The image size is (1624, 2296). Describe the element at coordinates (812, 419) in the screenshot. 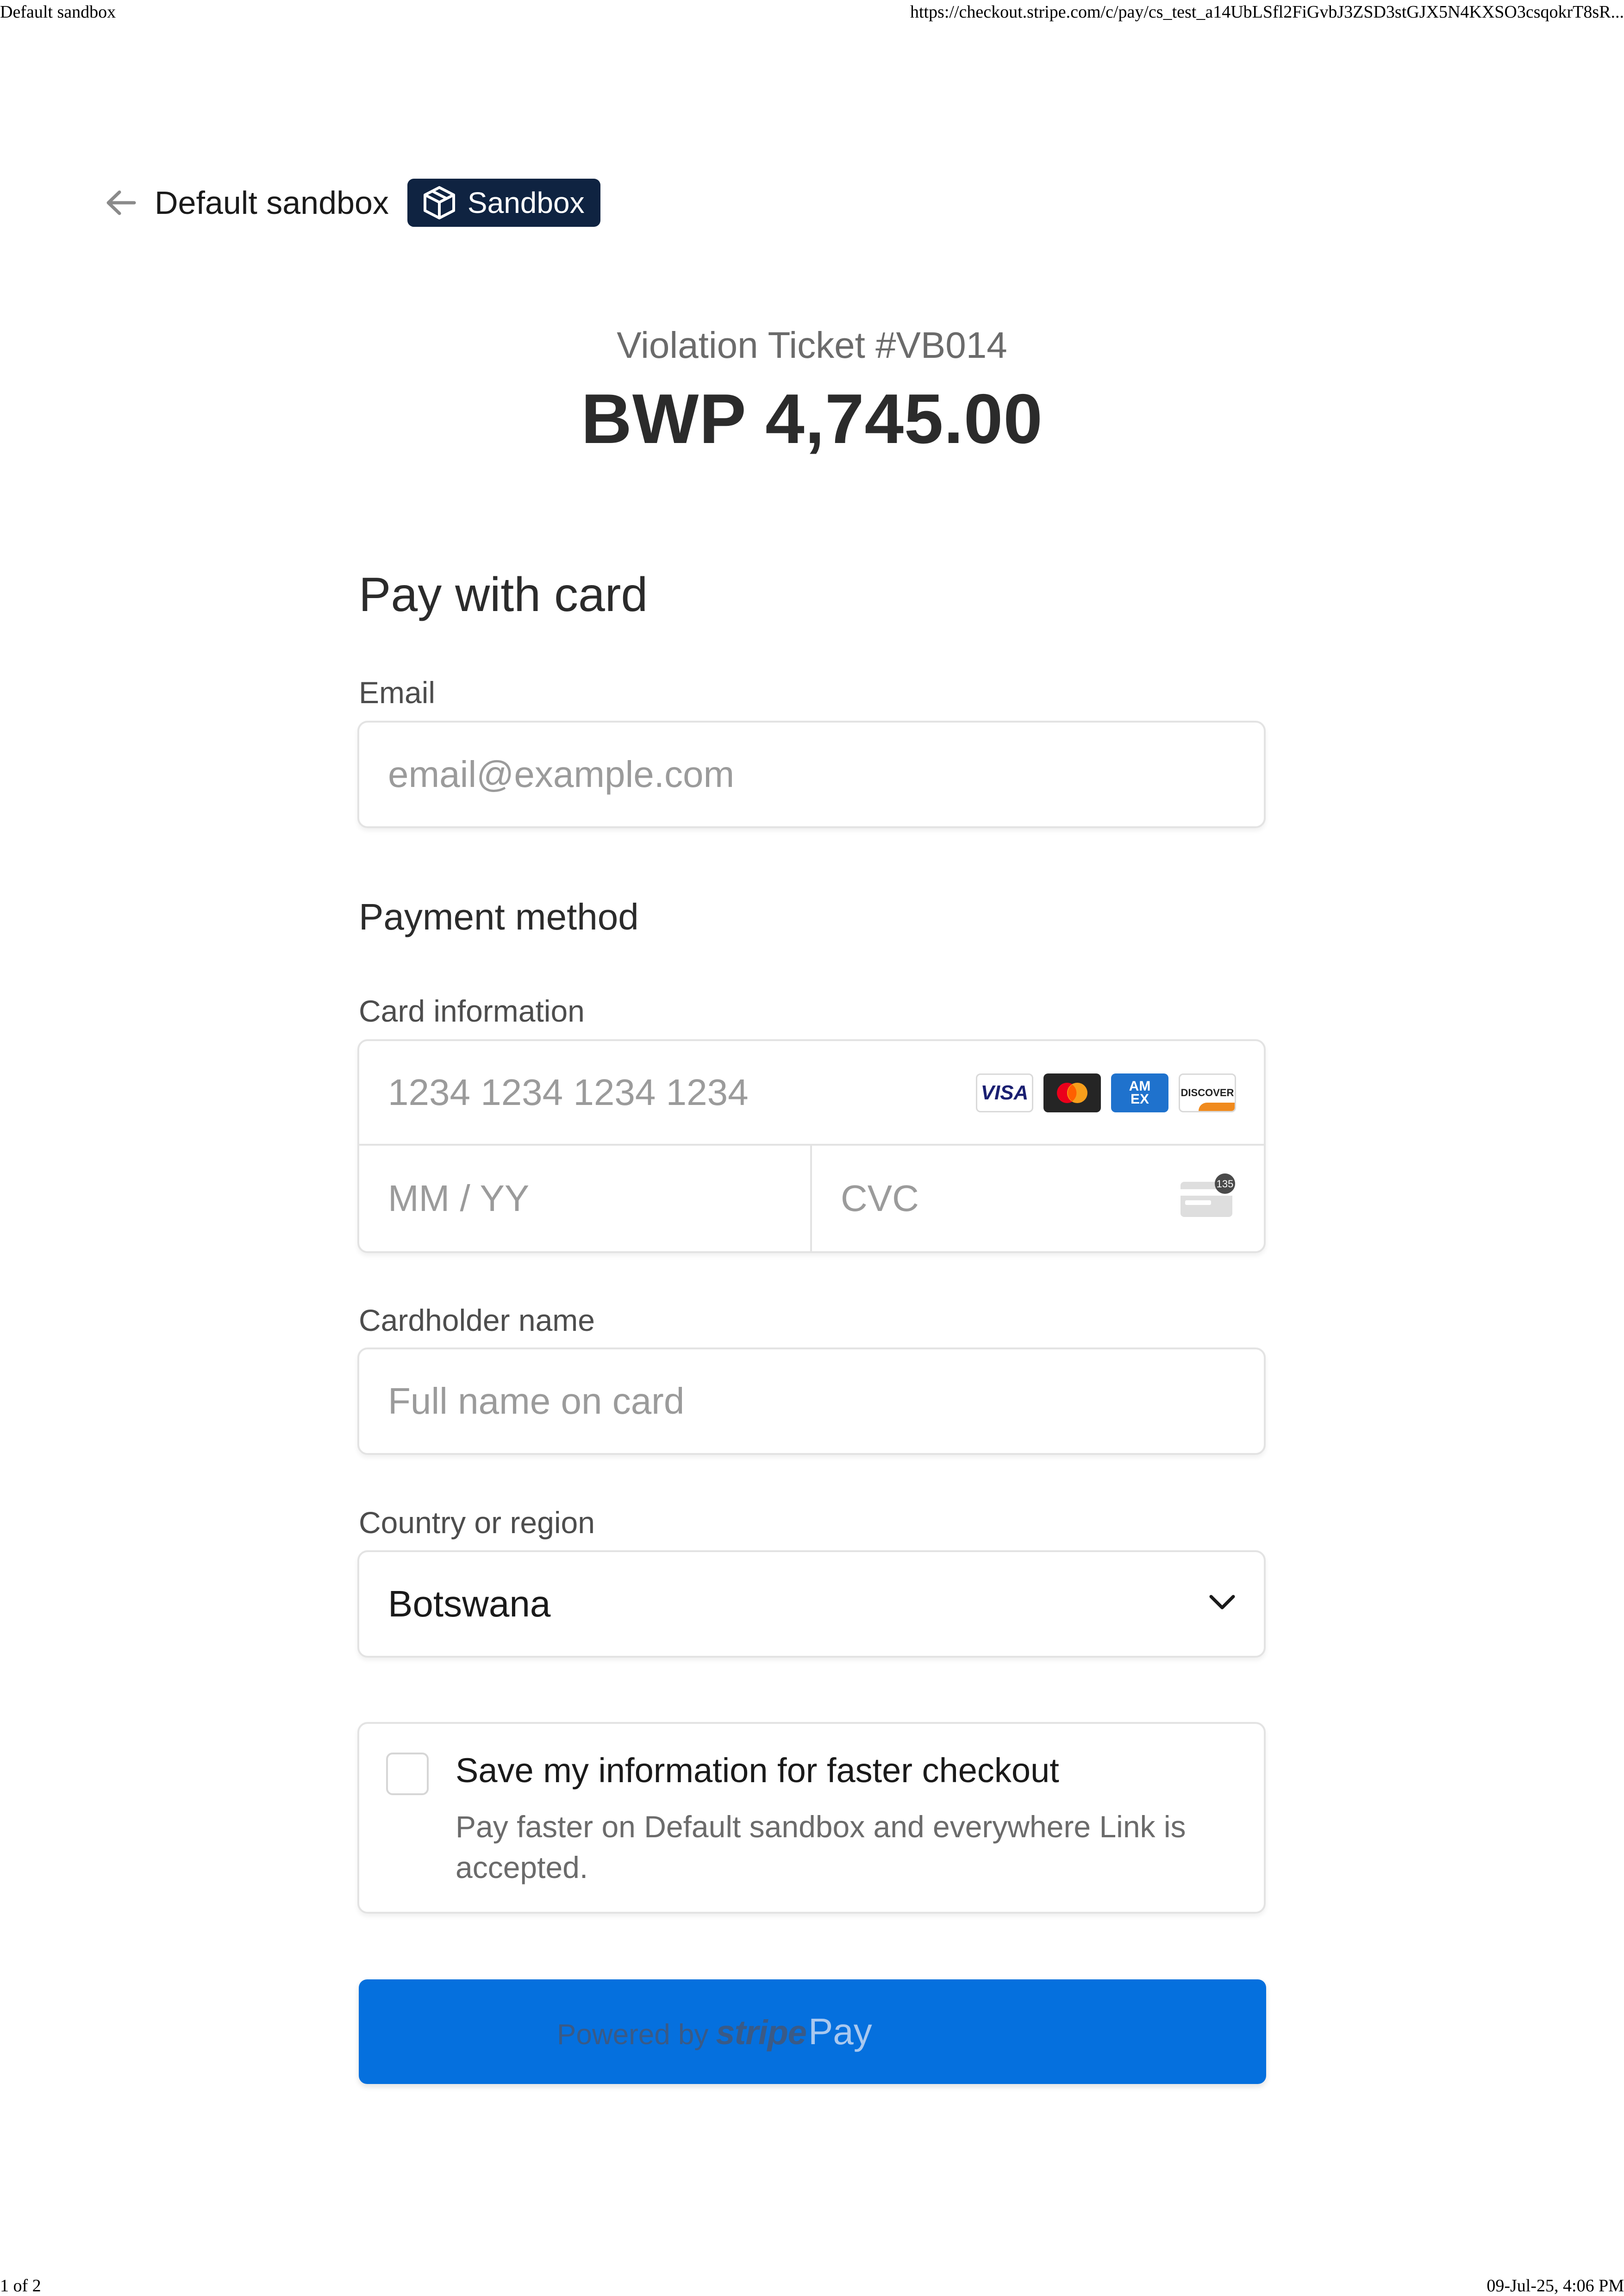

I see `product-amount: BWP 4,745.00` at that location.